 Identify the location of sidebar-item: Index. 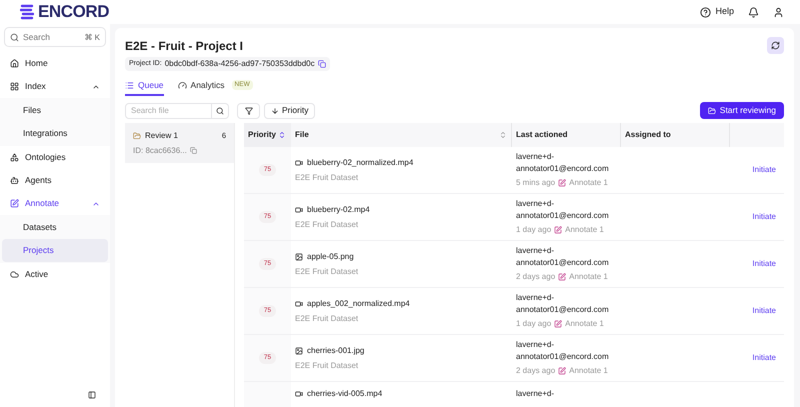
(55, 86).